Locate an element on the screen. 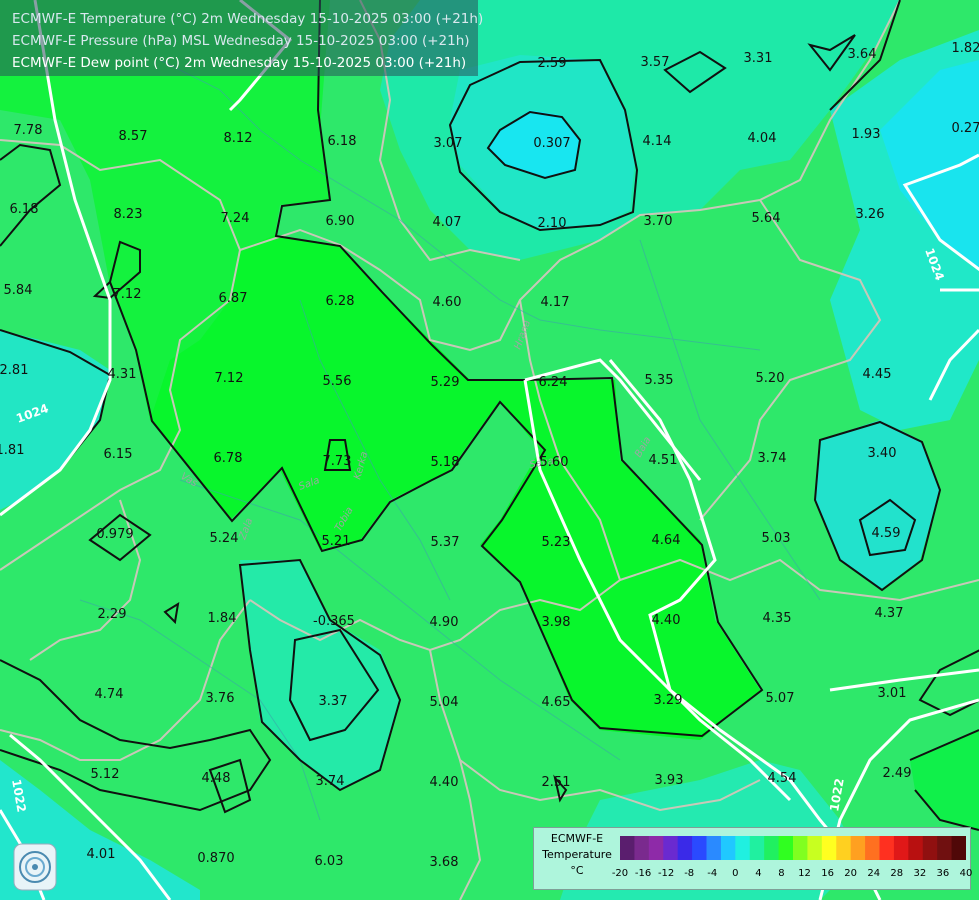 The height and width of the screenshot is (900, 979). station-value: 1.82 is located at coordinates (965, 48).